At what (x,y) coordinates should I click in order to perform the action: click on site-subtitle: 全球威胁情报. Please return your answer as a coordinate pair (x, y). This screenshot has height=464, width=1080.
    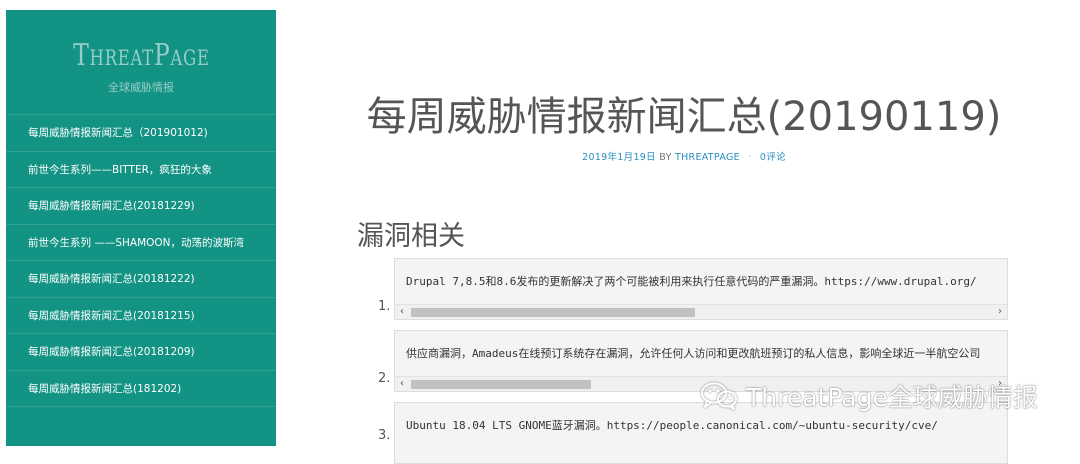
    Looking at the image, I should click on (141, 87).